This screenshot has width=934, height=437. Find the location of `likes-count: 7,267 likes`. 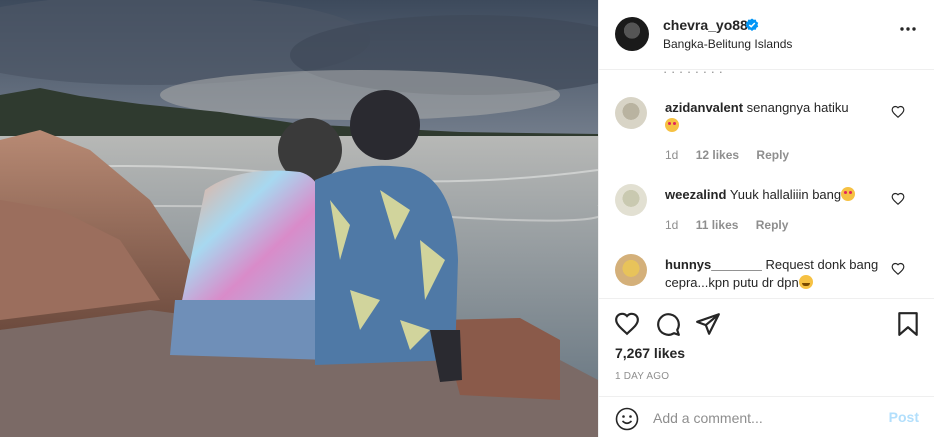

likes-count: 7,267 likes is located at coordinates (650, 353).